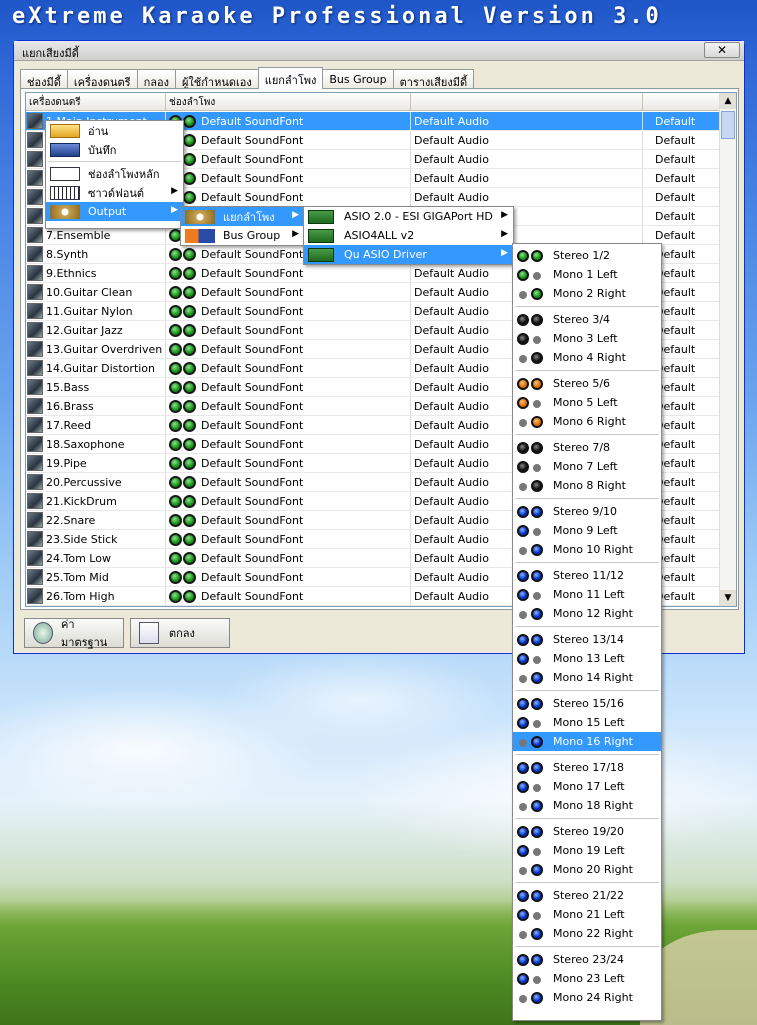 This screenshot has width=757, height=1025. Describe the element at coordinates (44, 79) in the screenshot. I see `tab-0: ช่องมีดี้` at that location.